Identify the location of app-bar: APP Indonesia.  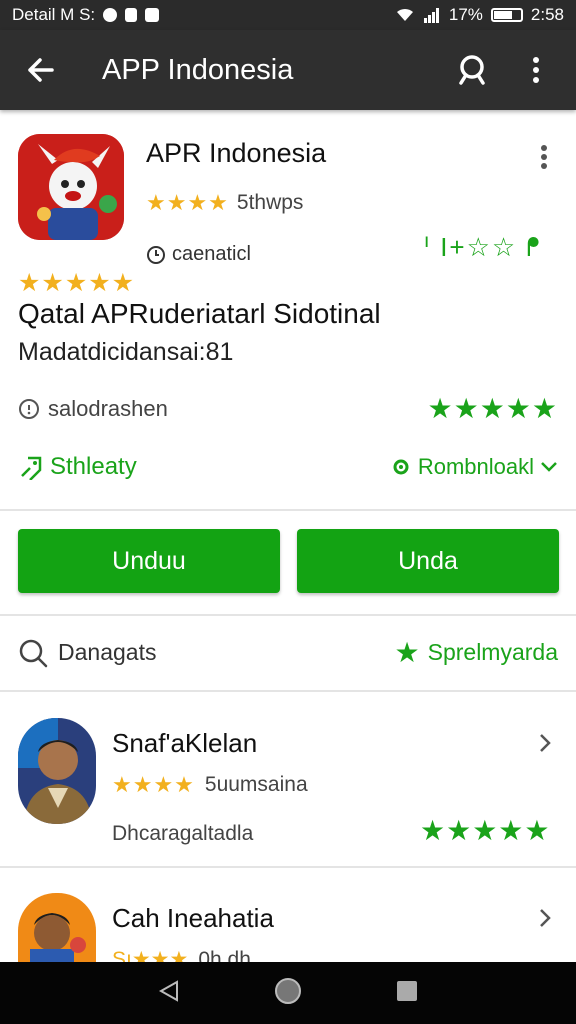
(288, 70).